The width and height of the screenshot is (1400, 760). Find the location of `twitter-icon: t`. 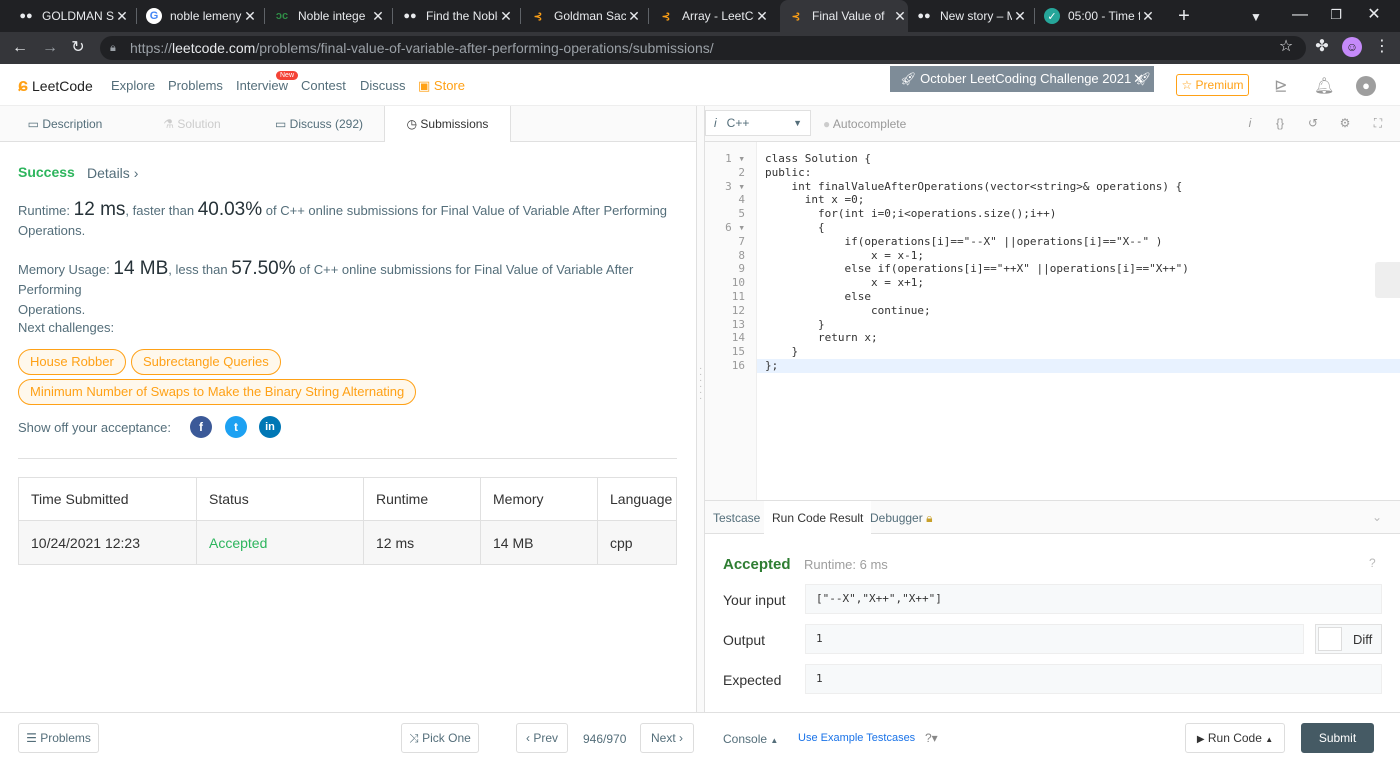

twitter-icon: t is located at coordinates (236, 427).